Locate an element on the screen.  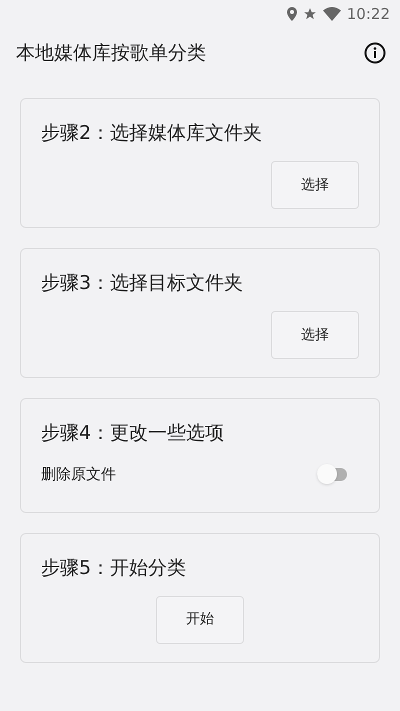
step-title: 步骤5：开始分类 is located at coordinates (114, 568).